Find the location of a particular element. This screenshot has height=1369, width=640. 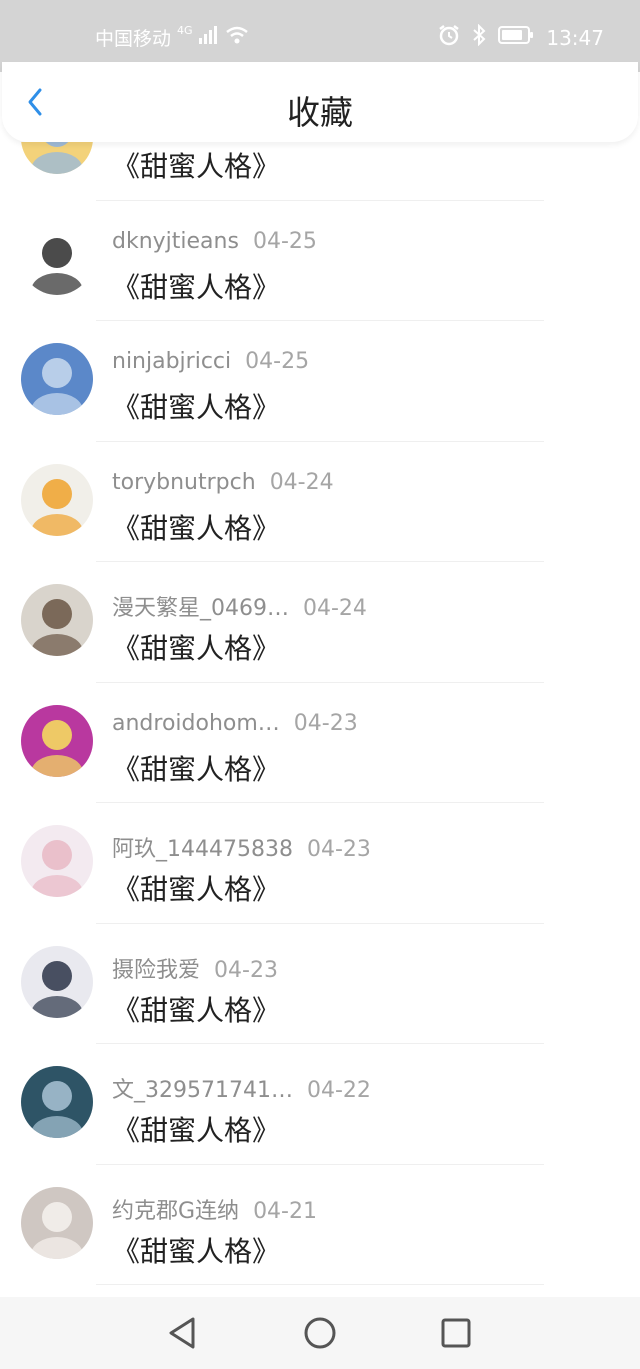

user-name: 约克郡G连纳 is located at coordinates (176, 1211).